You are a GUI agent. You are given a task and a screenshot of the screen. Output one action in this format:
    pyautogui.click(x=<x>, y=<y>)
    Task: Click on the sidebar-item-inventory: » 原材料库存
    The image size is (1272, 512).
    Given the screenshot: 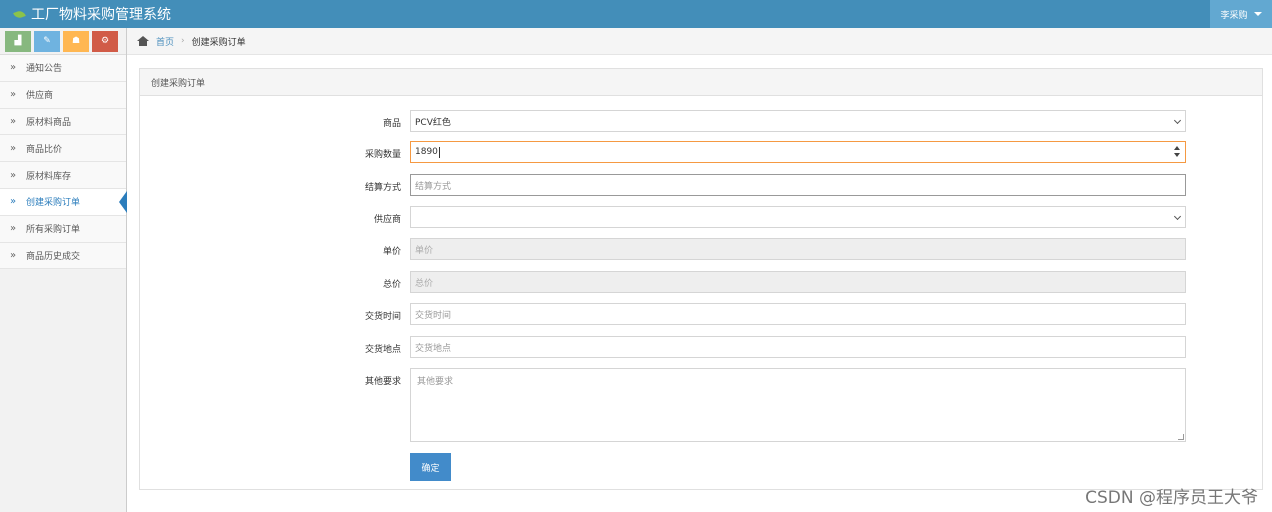 What is the action you would take?
    pyautogui.click(x=63, y=175)
    